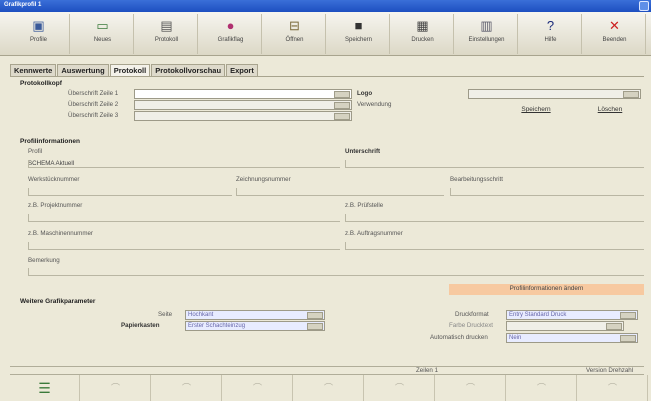  I want to click on toolbar-label: Grafikflag, so click(230, 40).